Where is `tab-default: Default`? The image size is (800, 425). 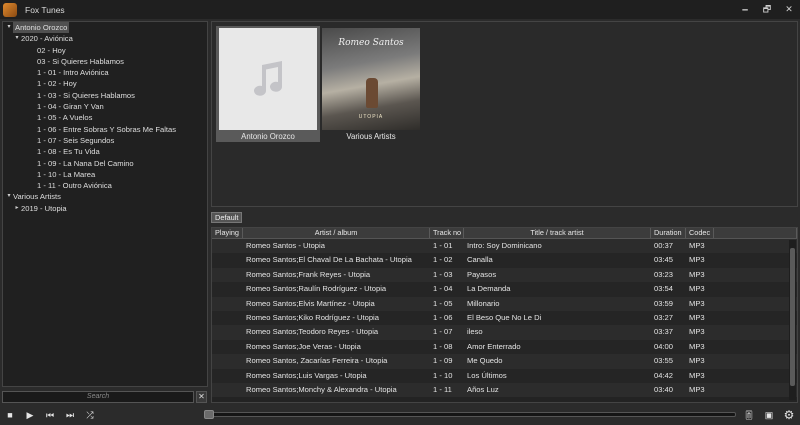
tab-default: Default is located at coordinates (227, 217).